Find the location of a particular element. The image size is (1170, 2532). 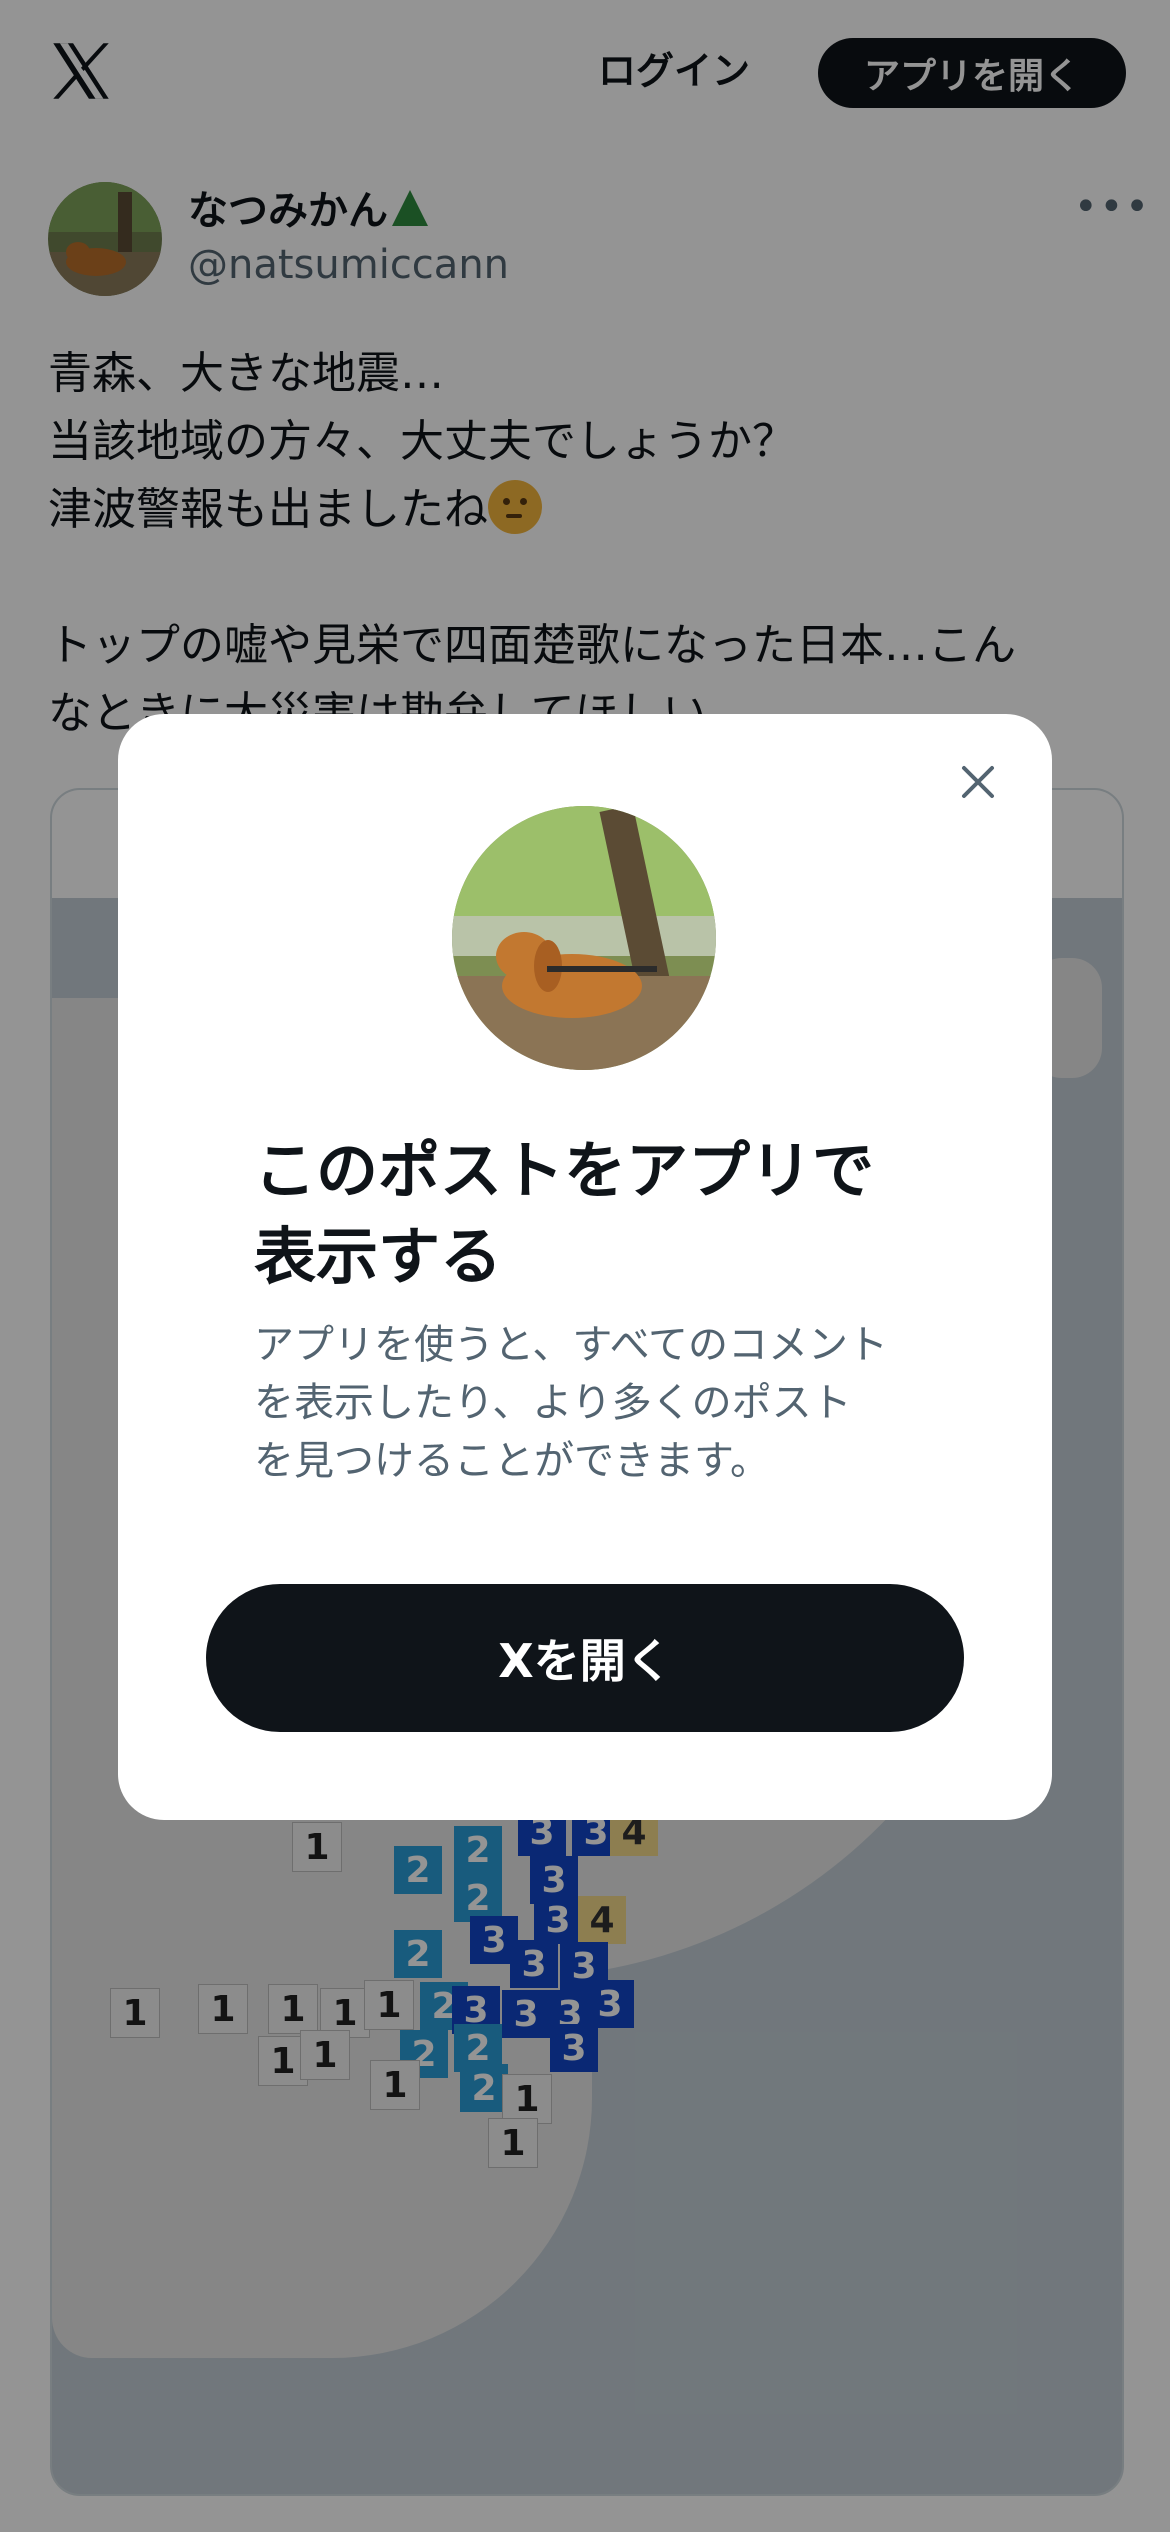

open-x-button: Xを開く is located at coordinates (585, 1658).